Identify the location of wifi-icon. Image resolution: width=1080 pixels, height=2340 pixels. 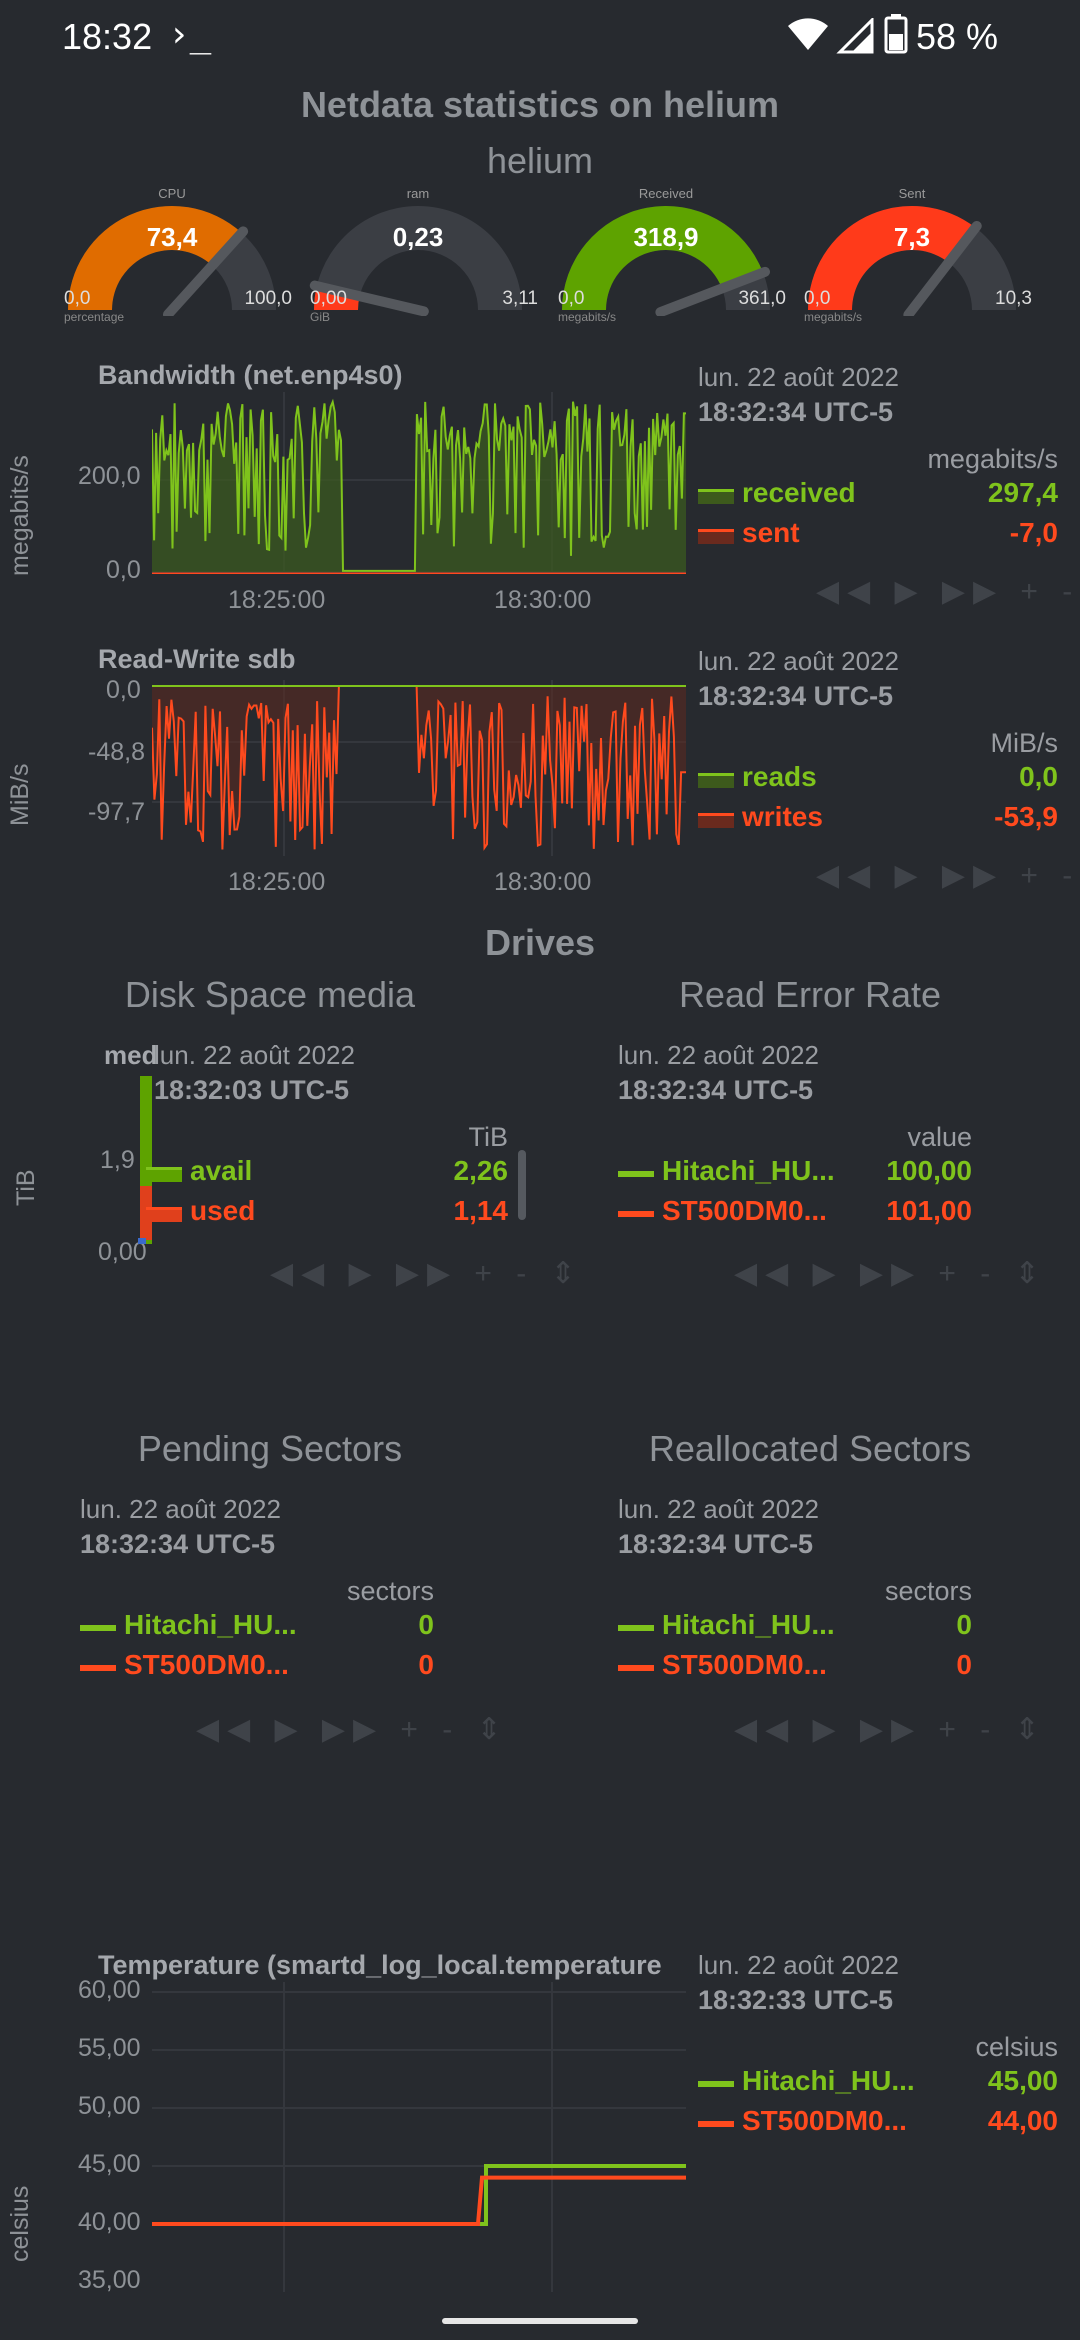
(808, 34).